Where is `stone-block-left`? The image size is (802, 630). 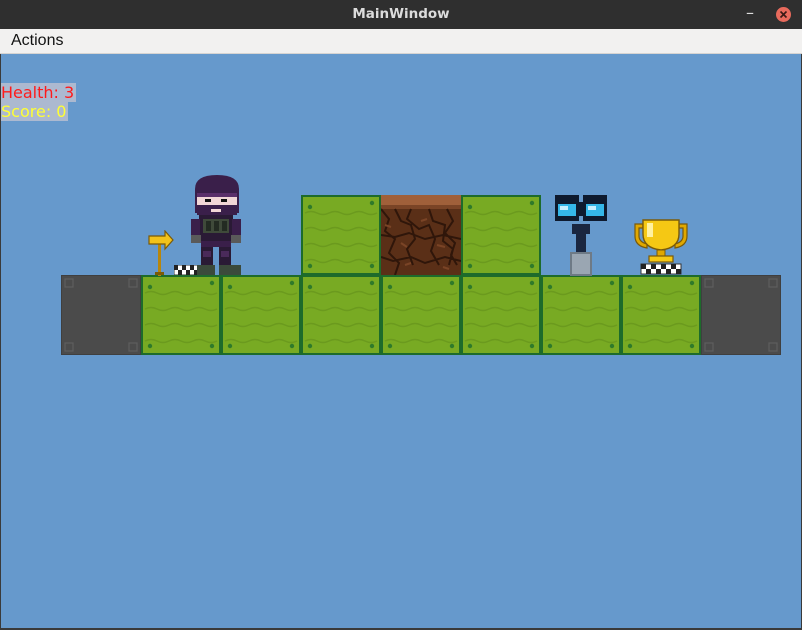 stone-block-left is located at coordinates (101, 315).